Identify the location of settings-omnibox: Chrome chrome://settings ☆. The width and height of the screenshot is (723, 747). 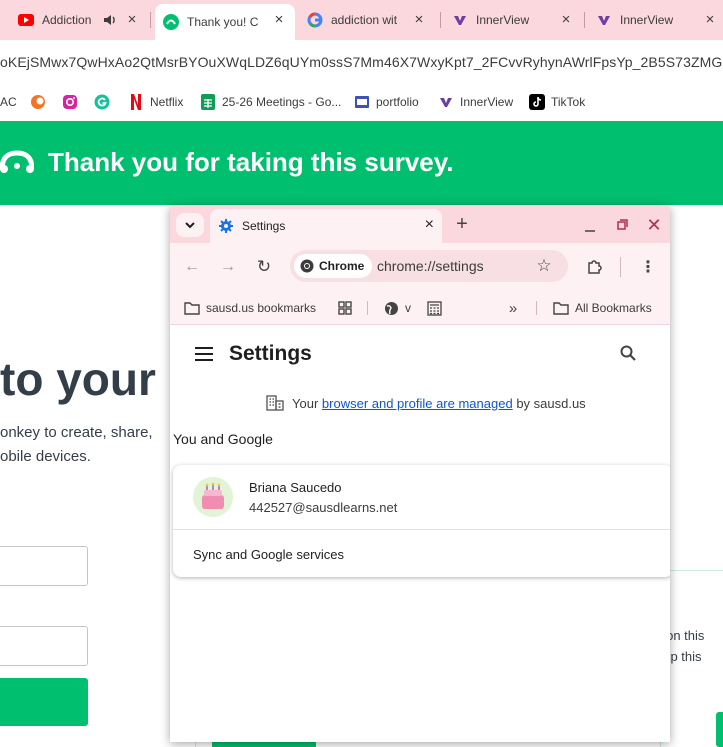
(429, 266).